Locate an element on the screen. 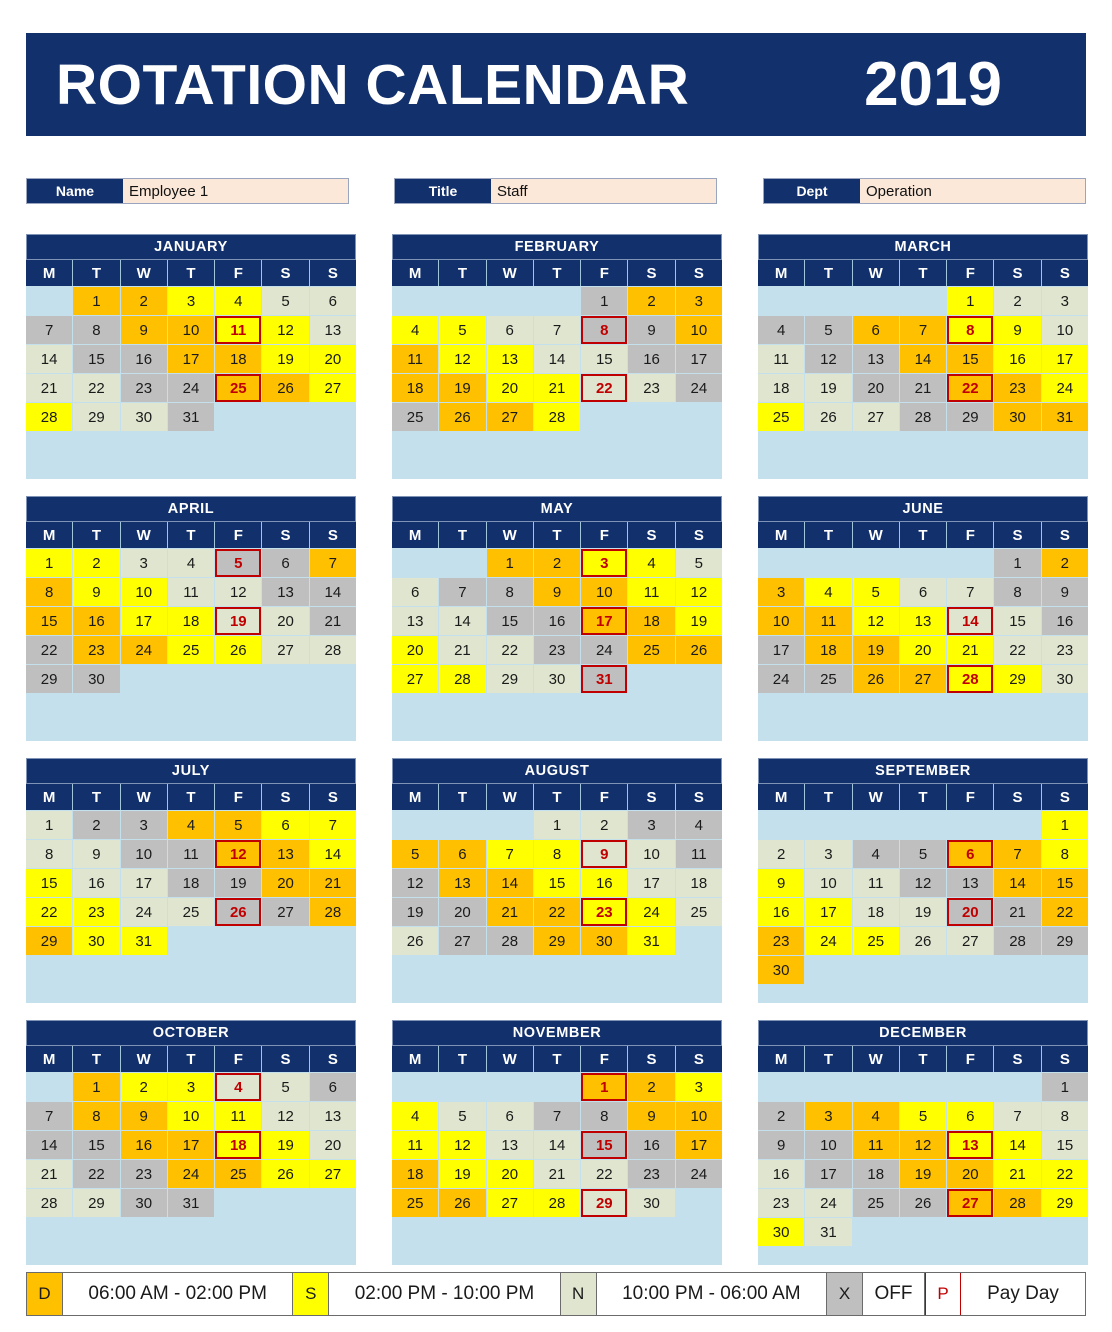  dept-field-value: Operation is located at coordinates (972, 191).